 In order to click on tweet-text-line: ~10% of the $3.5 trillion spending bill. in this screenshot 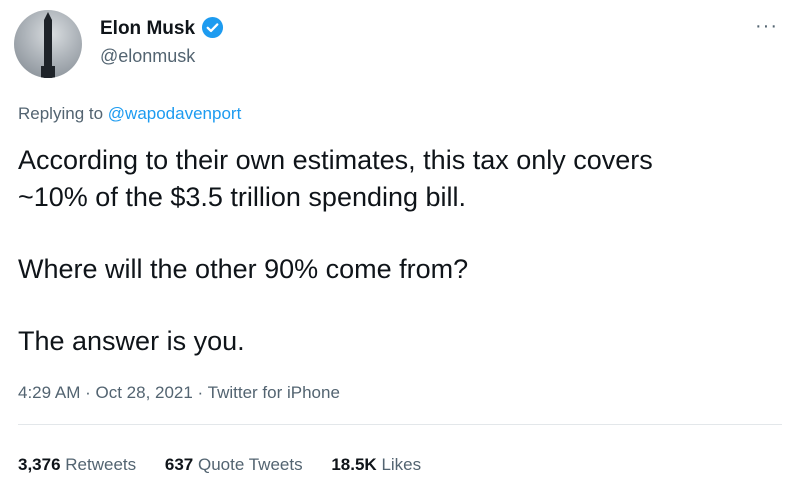, I will do `click(242, 197)`.